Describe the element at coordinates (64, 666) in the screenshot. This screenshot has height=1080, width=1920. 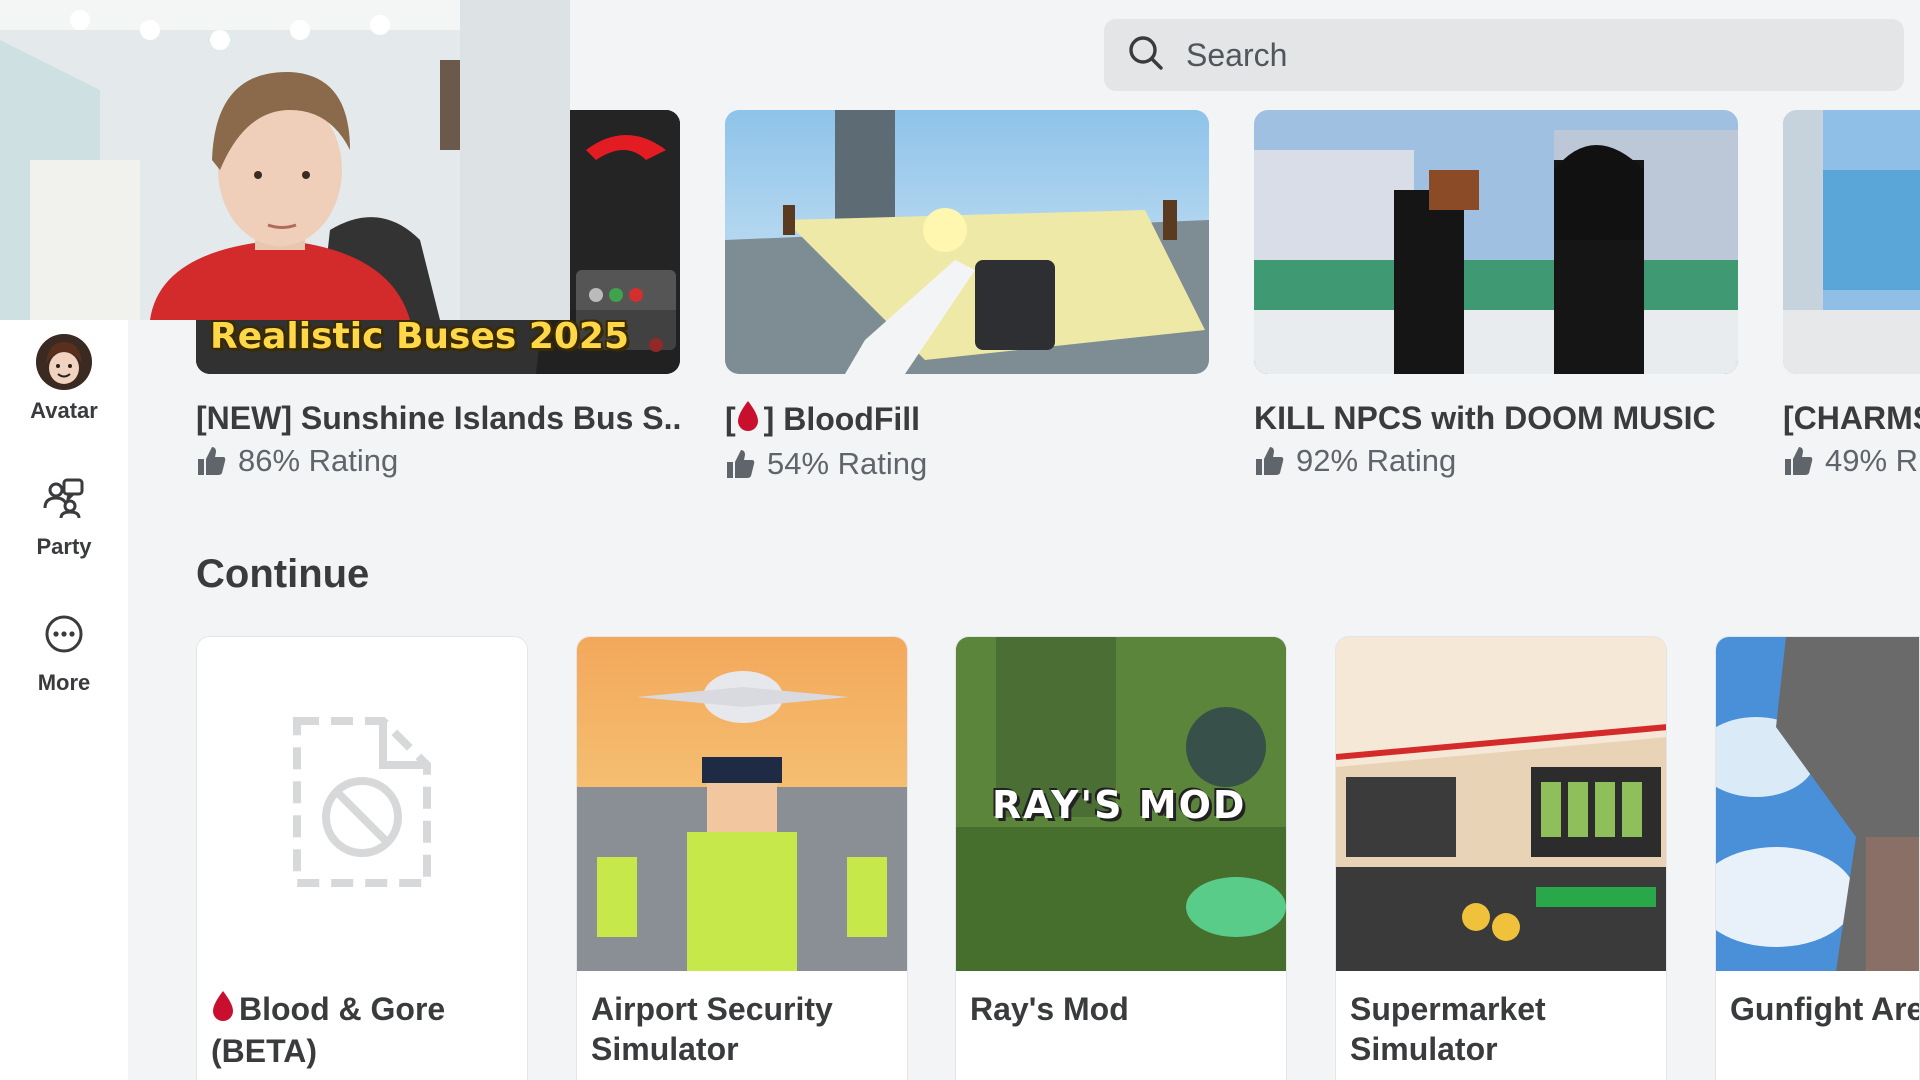
I see `sidebar-item-more: More` at that location.